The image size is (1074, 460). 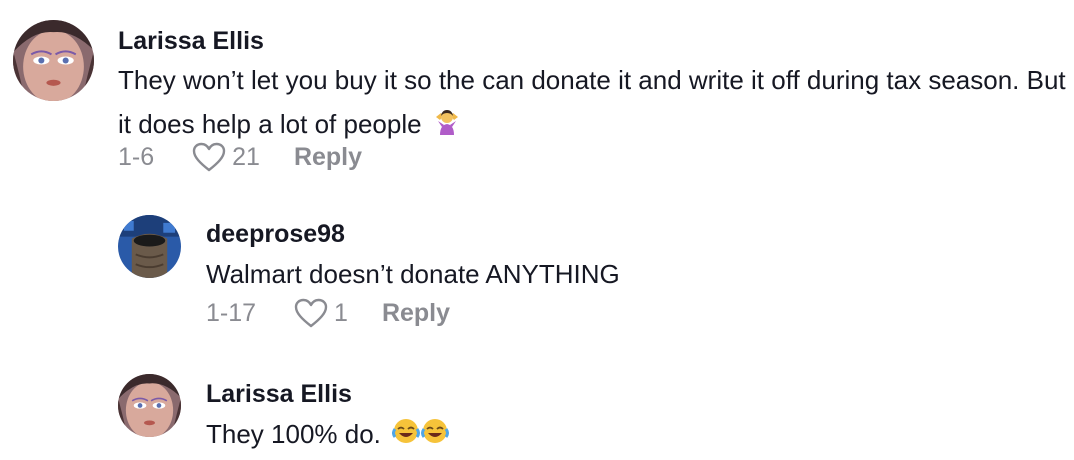 I want to click on person-shrugging-emoji-icon, so click(x=447, y=126).